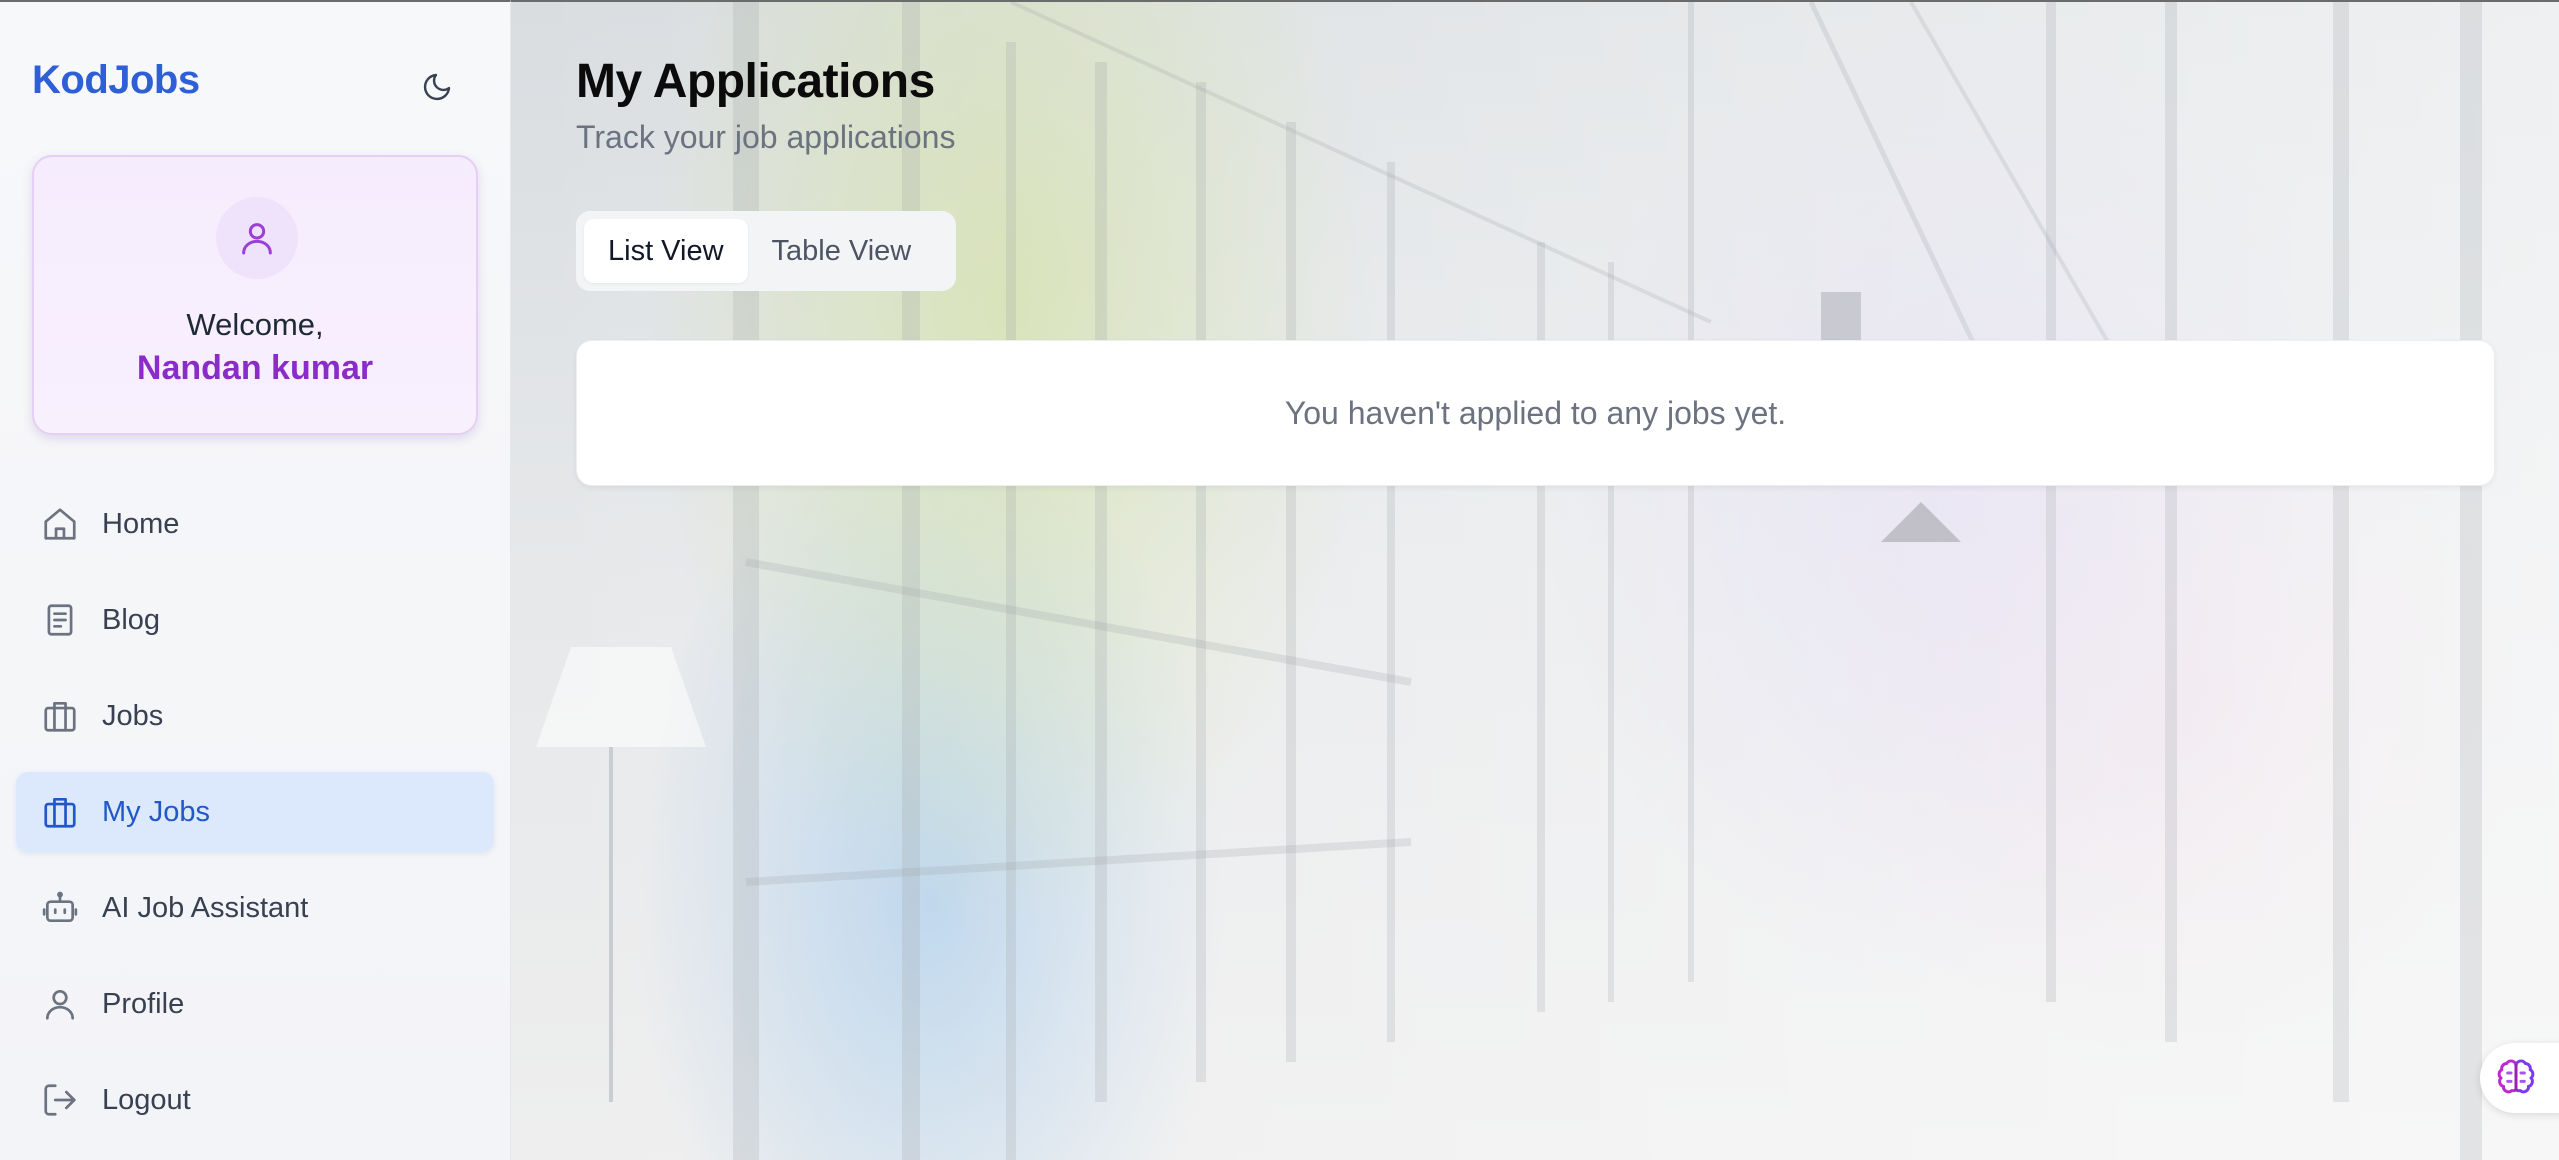  Describe the element at coordinates (60, 524) in the screenshot. I see `home-icon` at that location.